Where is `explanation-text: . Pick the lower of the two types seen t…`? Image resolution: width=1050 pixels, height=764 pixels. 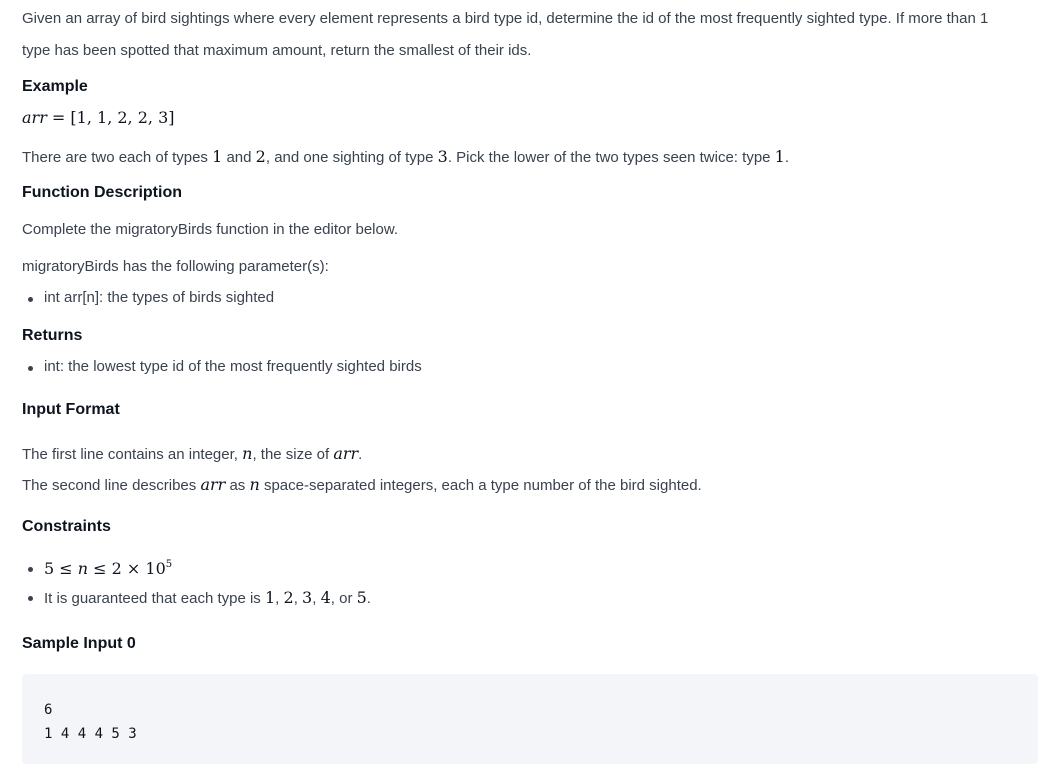 explanation-text: . Pick the lower of the two types seen t… is located at coordinates (611, 157).